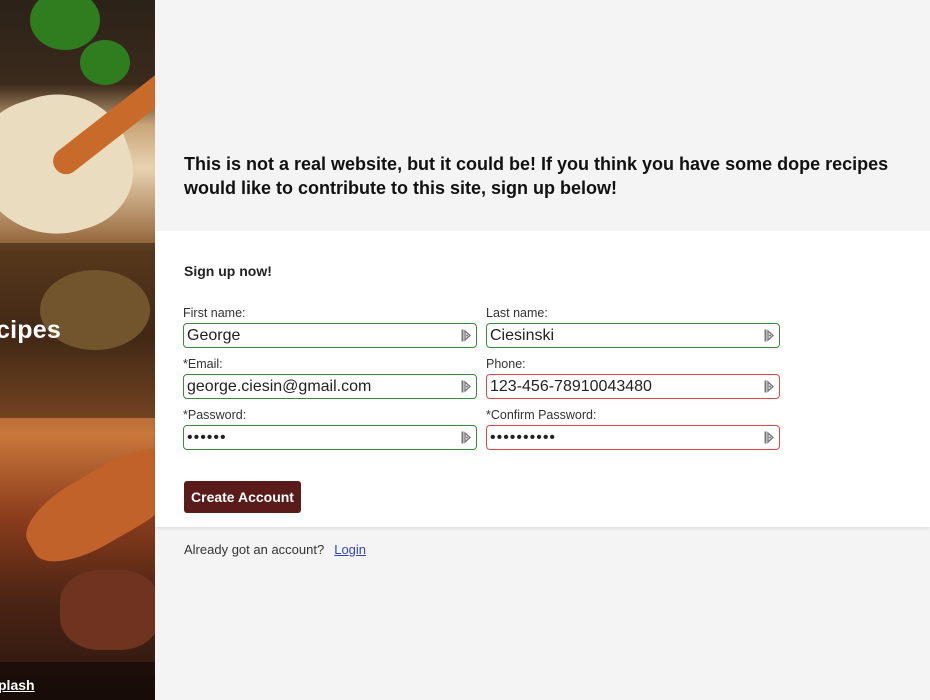  Describe the element at coordinates (214, 313) in the screenshot. I see `first-name-label: First name:` at that location.